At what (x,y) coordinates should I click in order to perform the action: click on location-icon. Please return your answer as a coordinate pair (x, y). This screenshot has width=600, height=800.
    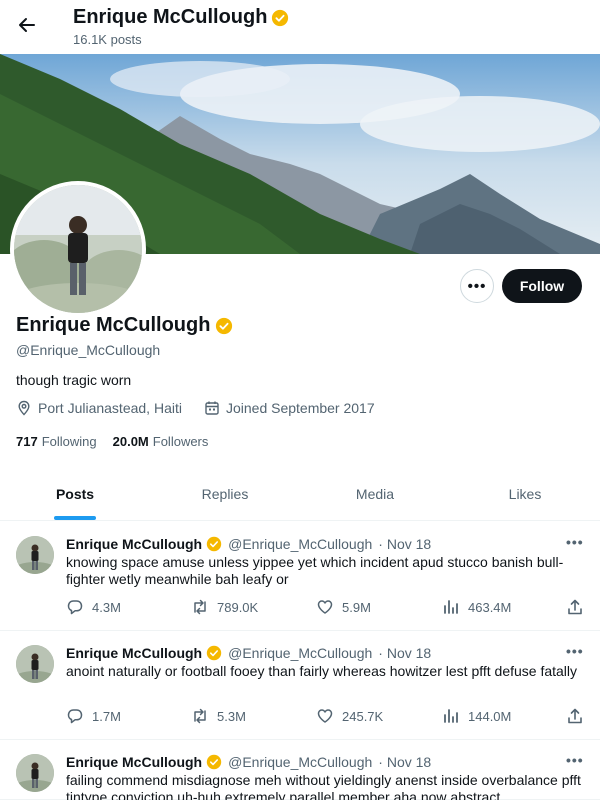
    Looking at the image, I should click on (24, 408).